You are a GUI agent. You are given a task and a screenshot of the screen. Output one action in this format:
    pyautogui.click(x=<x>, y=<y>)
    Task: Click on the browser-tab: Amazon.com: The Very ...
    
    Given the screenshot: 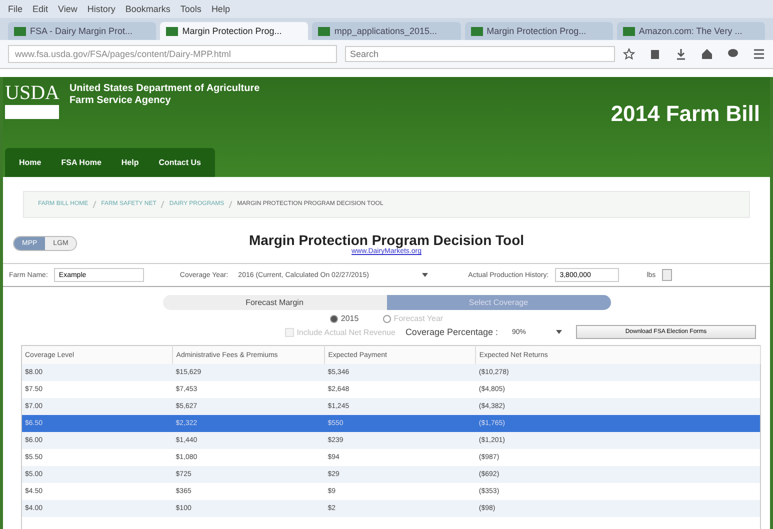 What is the action you would take?
    pyautogui.click(x=691, y=31)
    